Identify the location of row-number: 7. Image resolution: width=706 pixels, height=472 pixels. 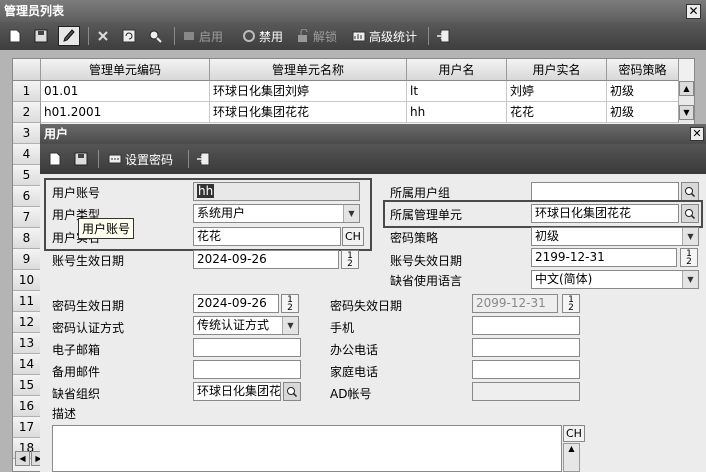
(27, 217).